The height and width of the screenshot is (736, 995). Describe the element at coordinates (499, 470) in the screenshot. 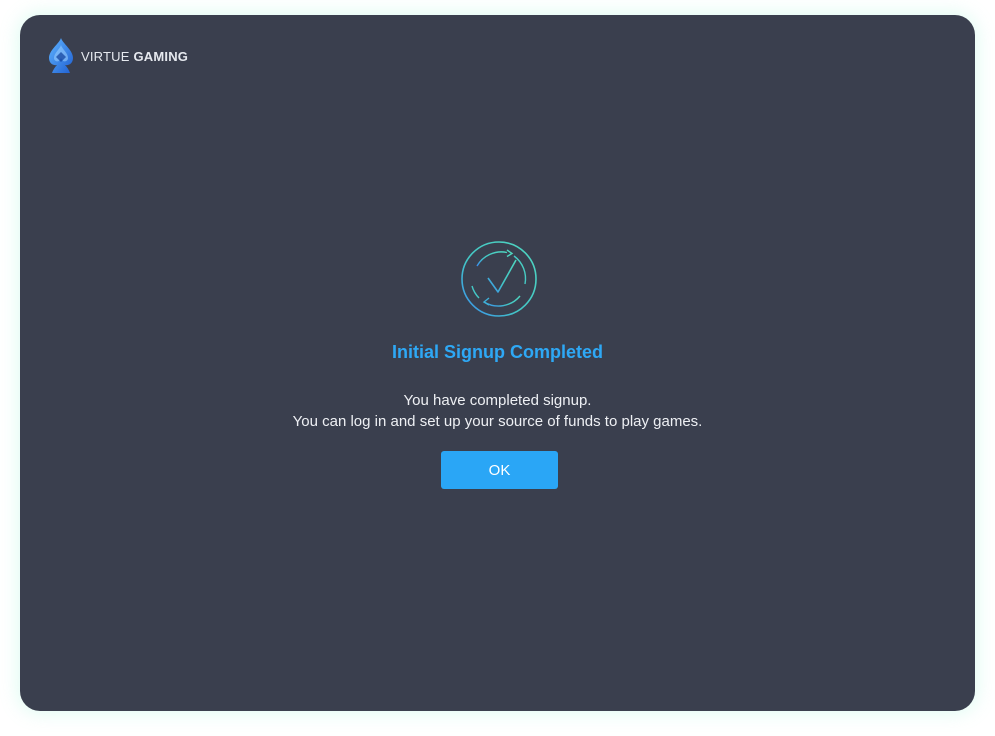

I see `ok-button: OK` at that location.